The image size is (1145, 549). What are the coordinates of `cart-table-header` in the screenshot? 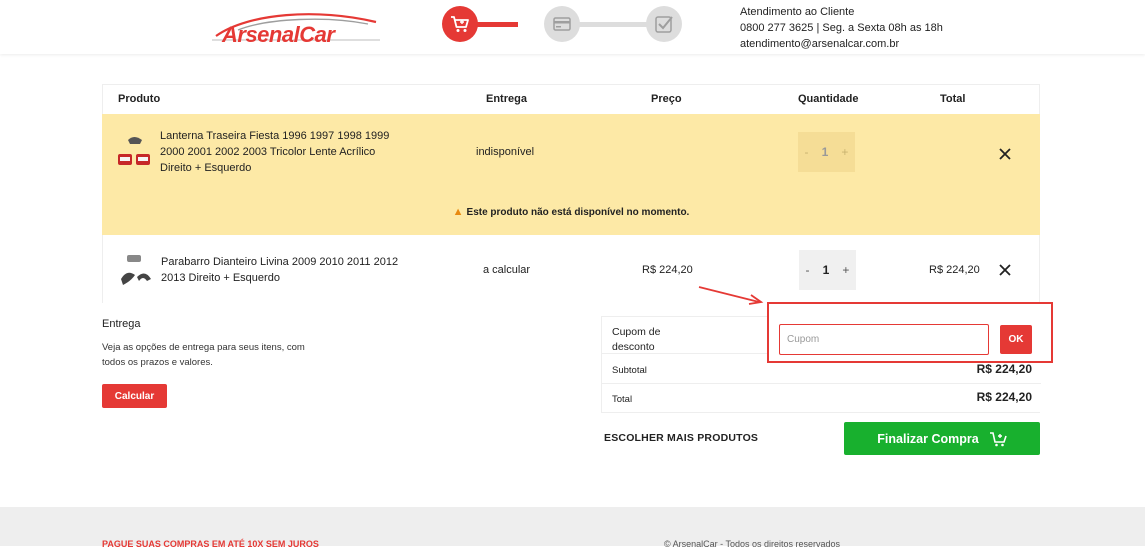 It's located at (571, 99).